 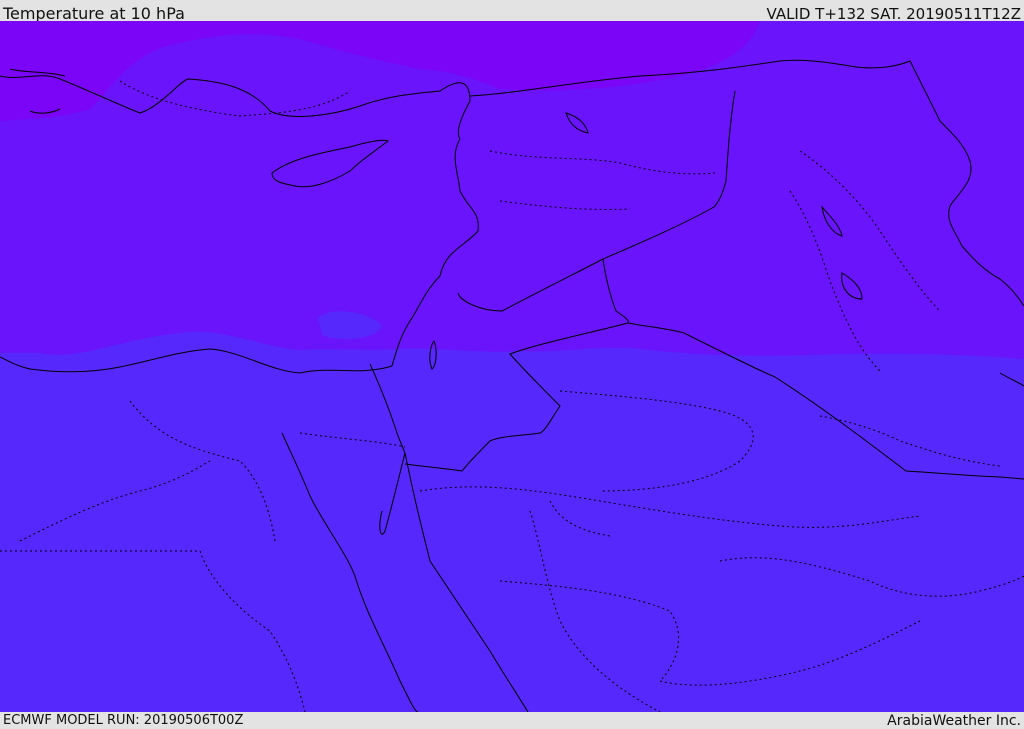 I want to click on model-run-label: ECMWF MODEL RUN: 20190506T00Z, so click(x=123, y=720).